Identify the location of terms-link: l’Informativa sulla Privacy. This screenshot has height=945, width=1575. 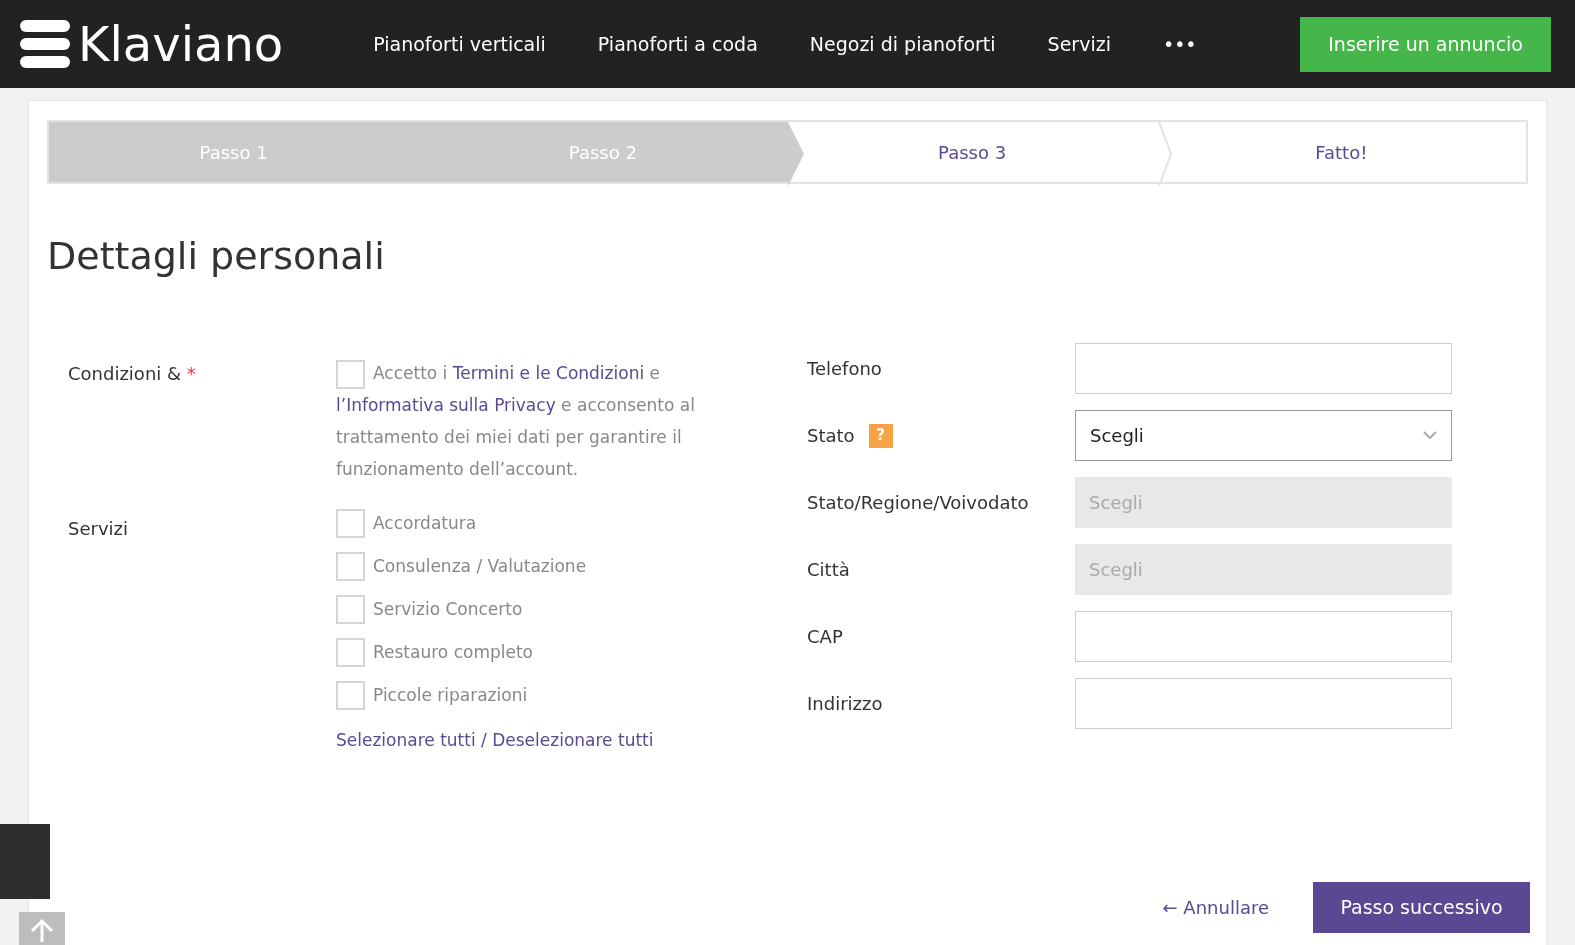
(446, 405).